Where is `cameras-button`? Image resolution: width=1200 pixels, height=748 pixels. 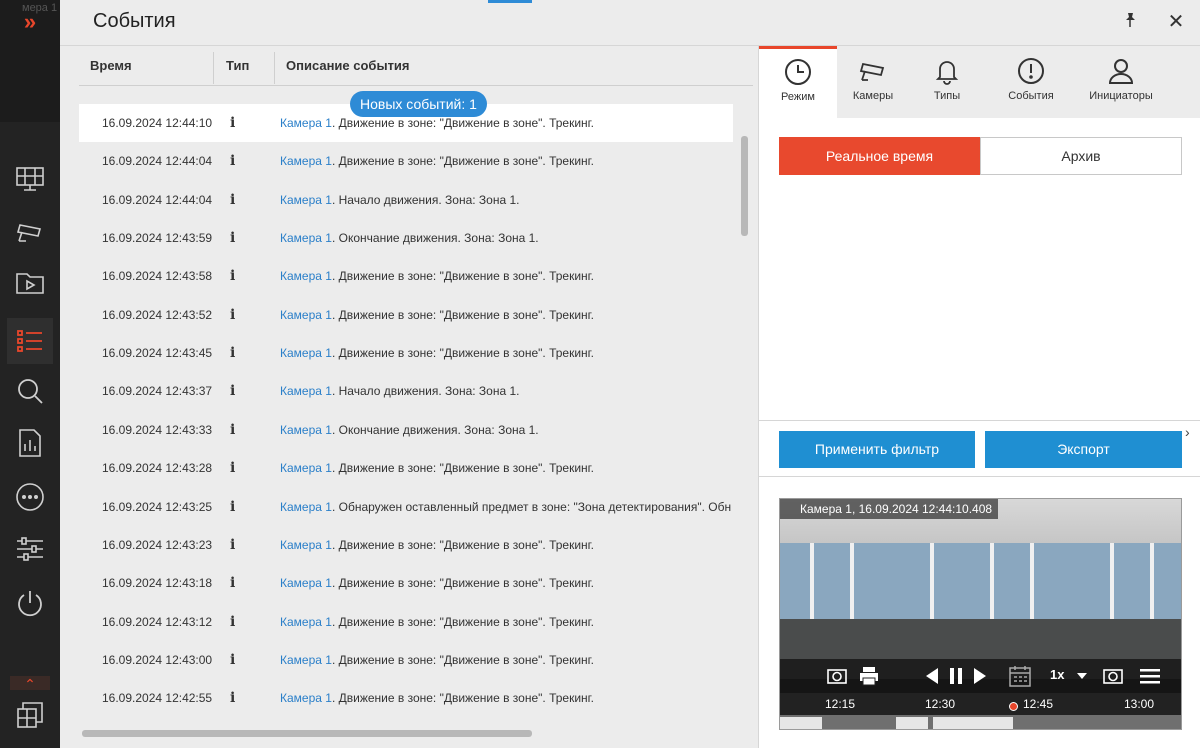
cameras-button is located at coordinates (30, 231).